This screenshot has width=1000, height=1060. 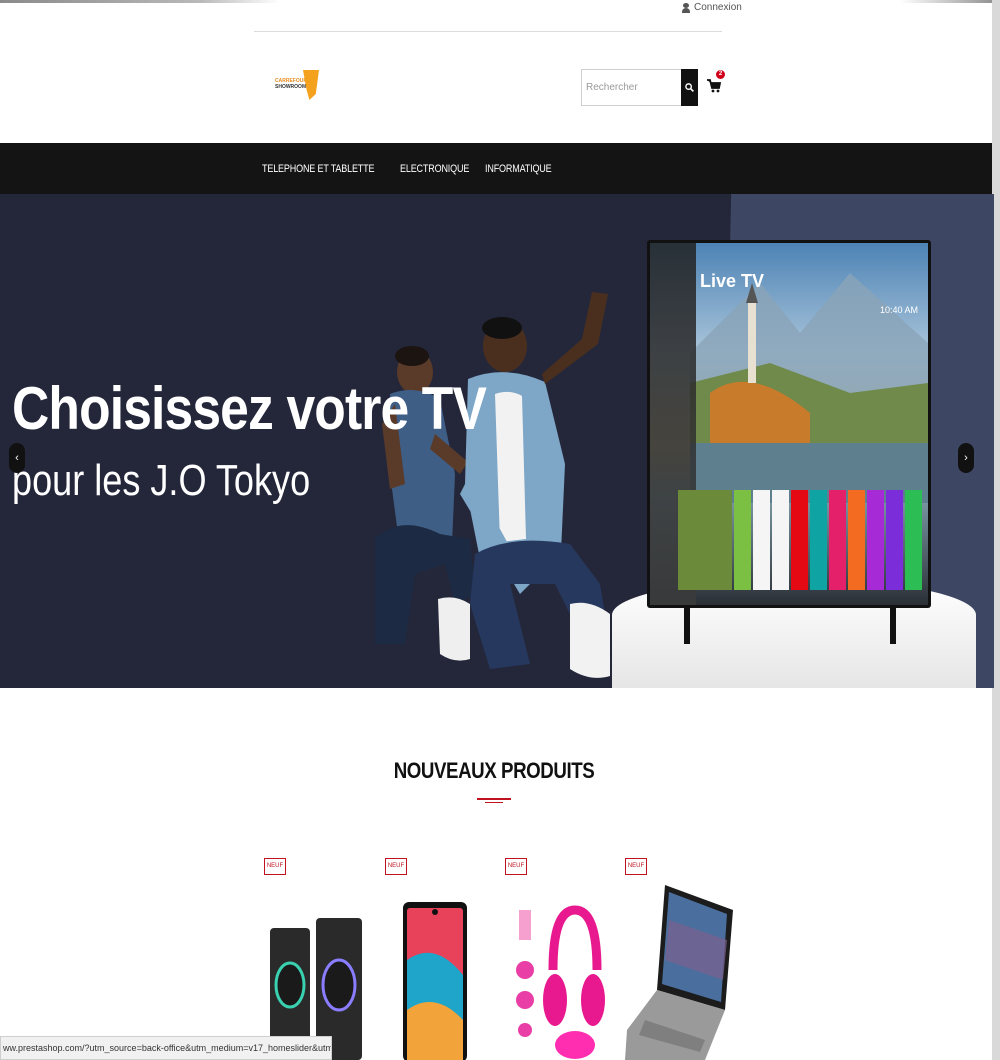 What do you see at coordinates (828, 540) in the screenshot?
I see `tv-app-bar` at bounding box center [828, 540].